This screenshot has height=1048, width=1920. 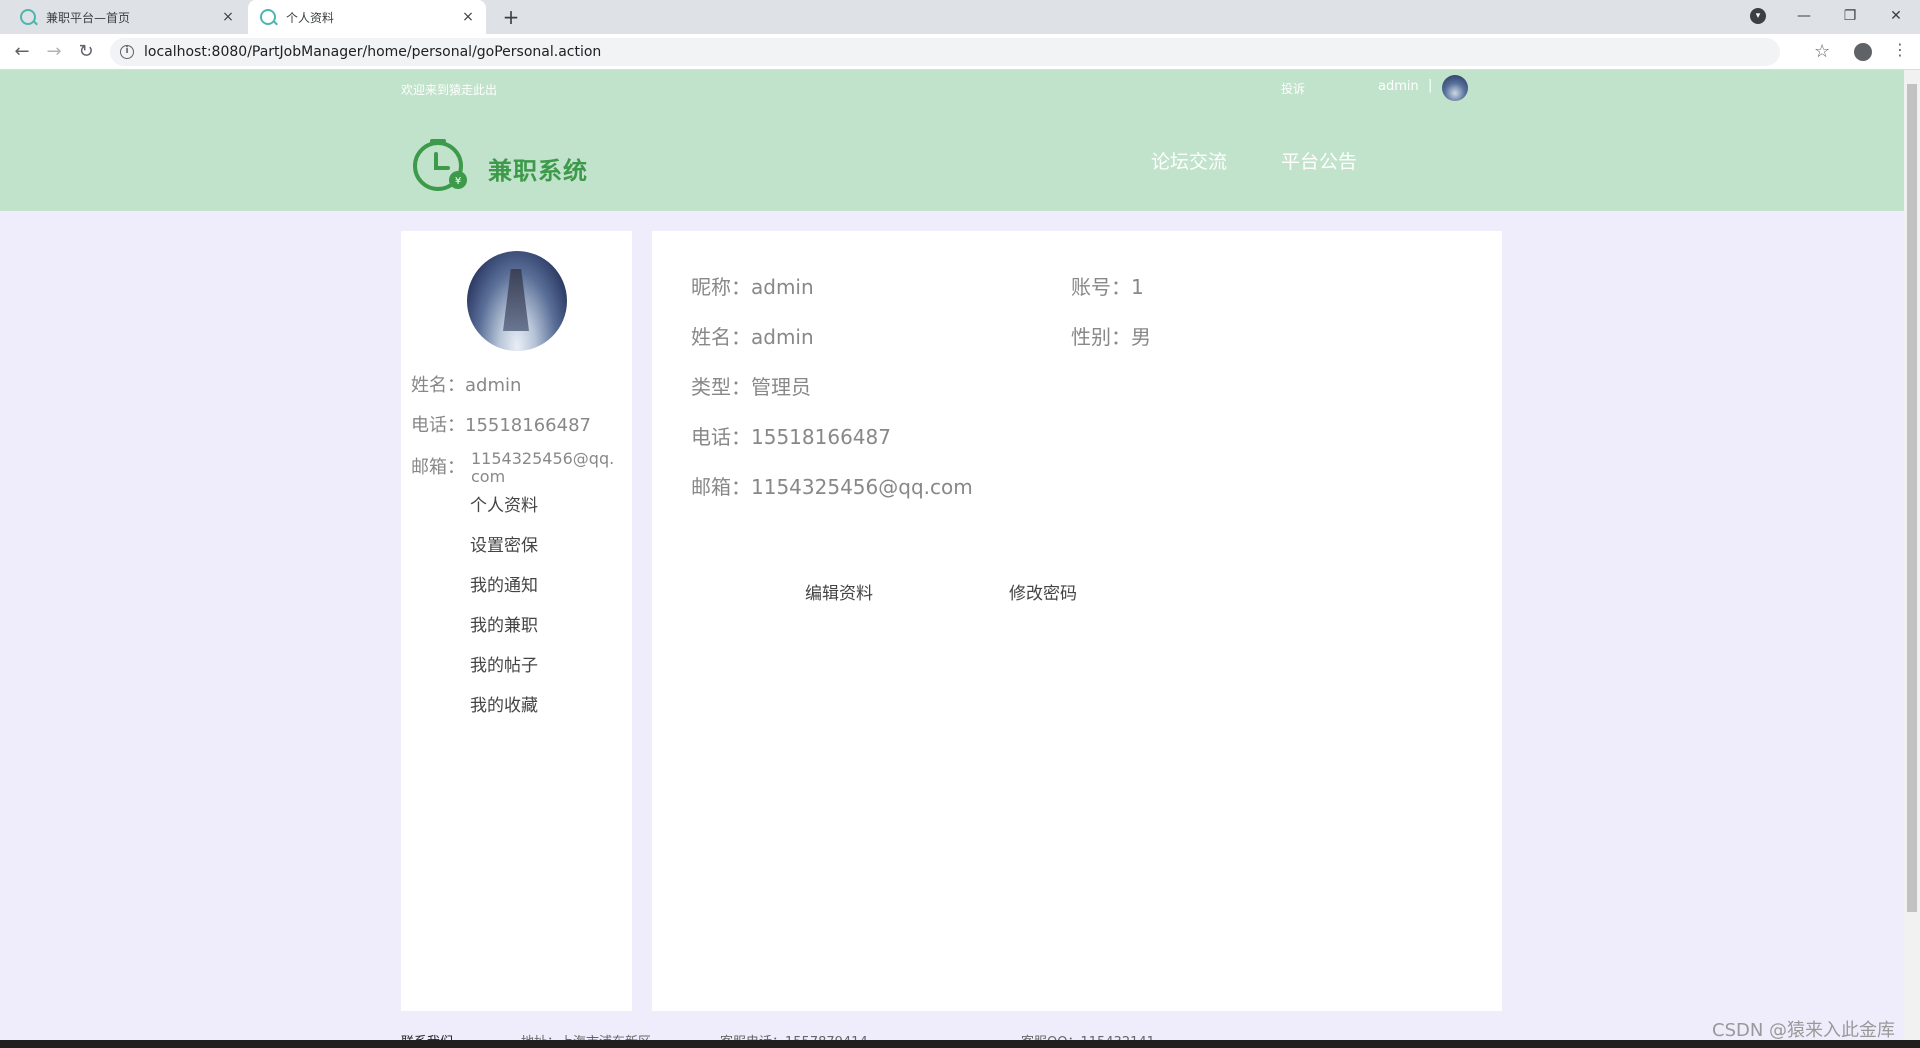 What do you see at coordinates (511, 17) in the screenshot?
I see `new-tab-button: +` at bounding box center [511, 17].